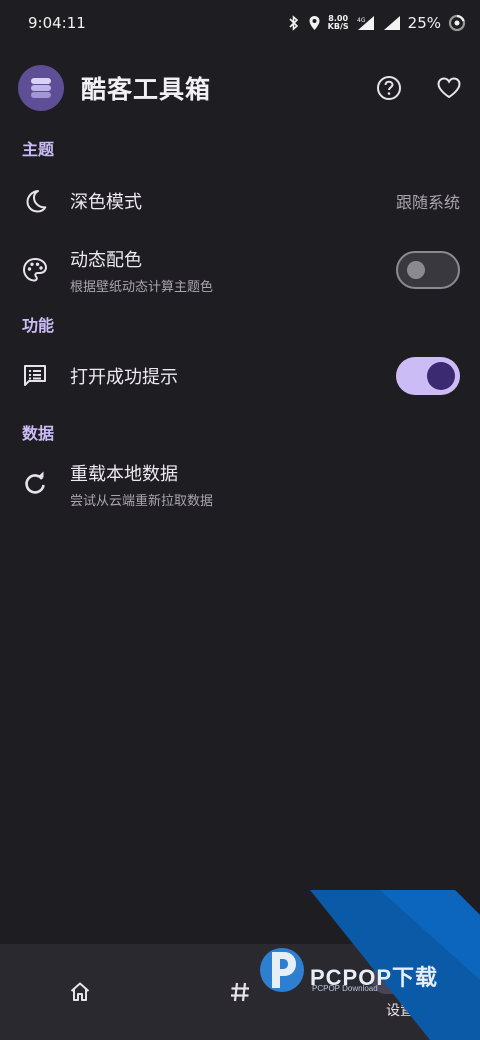  I want to click on nav-home, so click(80, 992).